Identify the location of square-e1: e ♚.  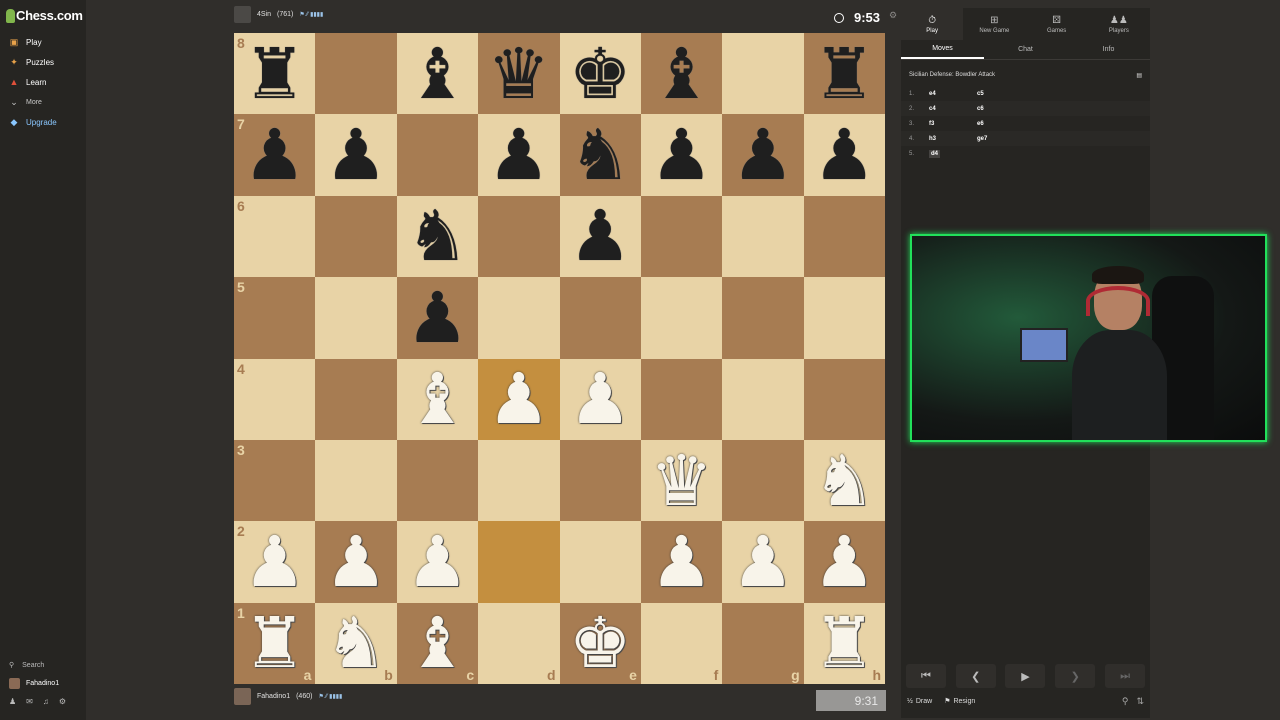
(600, 643).